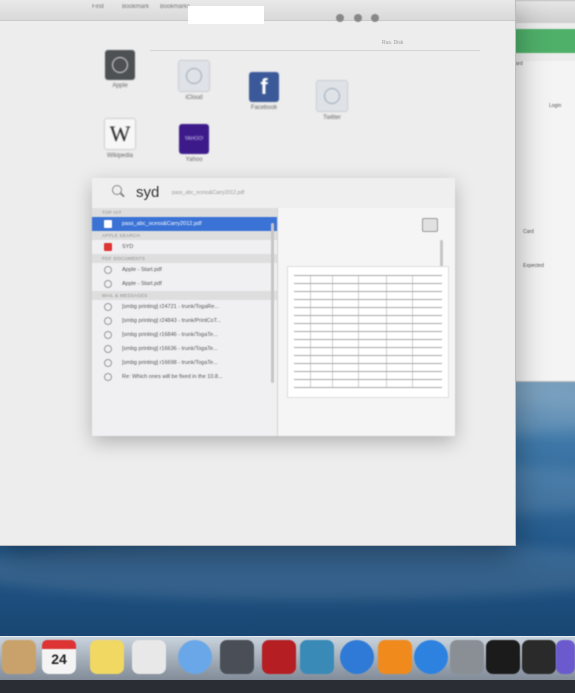 The image size is (575, 693). What do you see at coordinates (431, 657) in the screenshot?
I see `app-store-icon` at bounding box center [431, 657].